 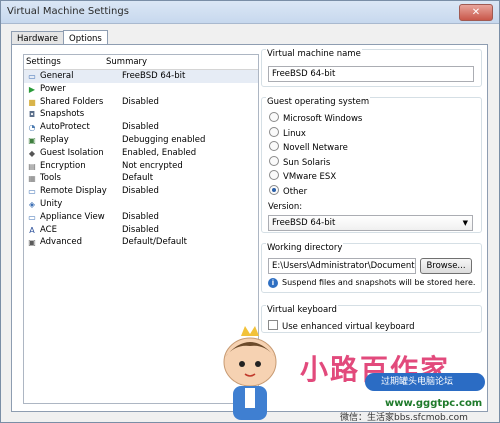 I want to click on info-icon: i, so click(x=273, y=283).